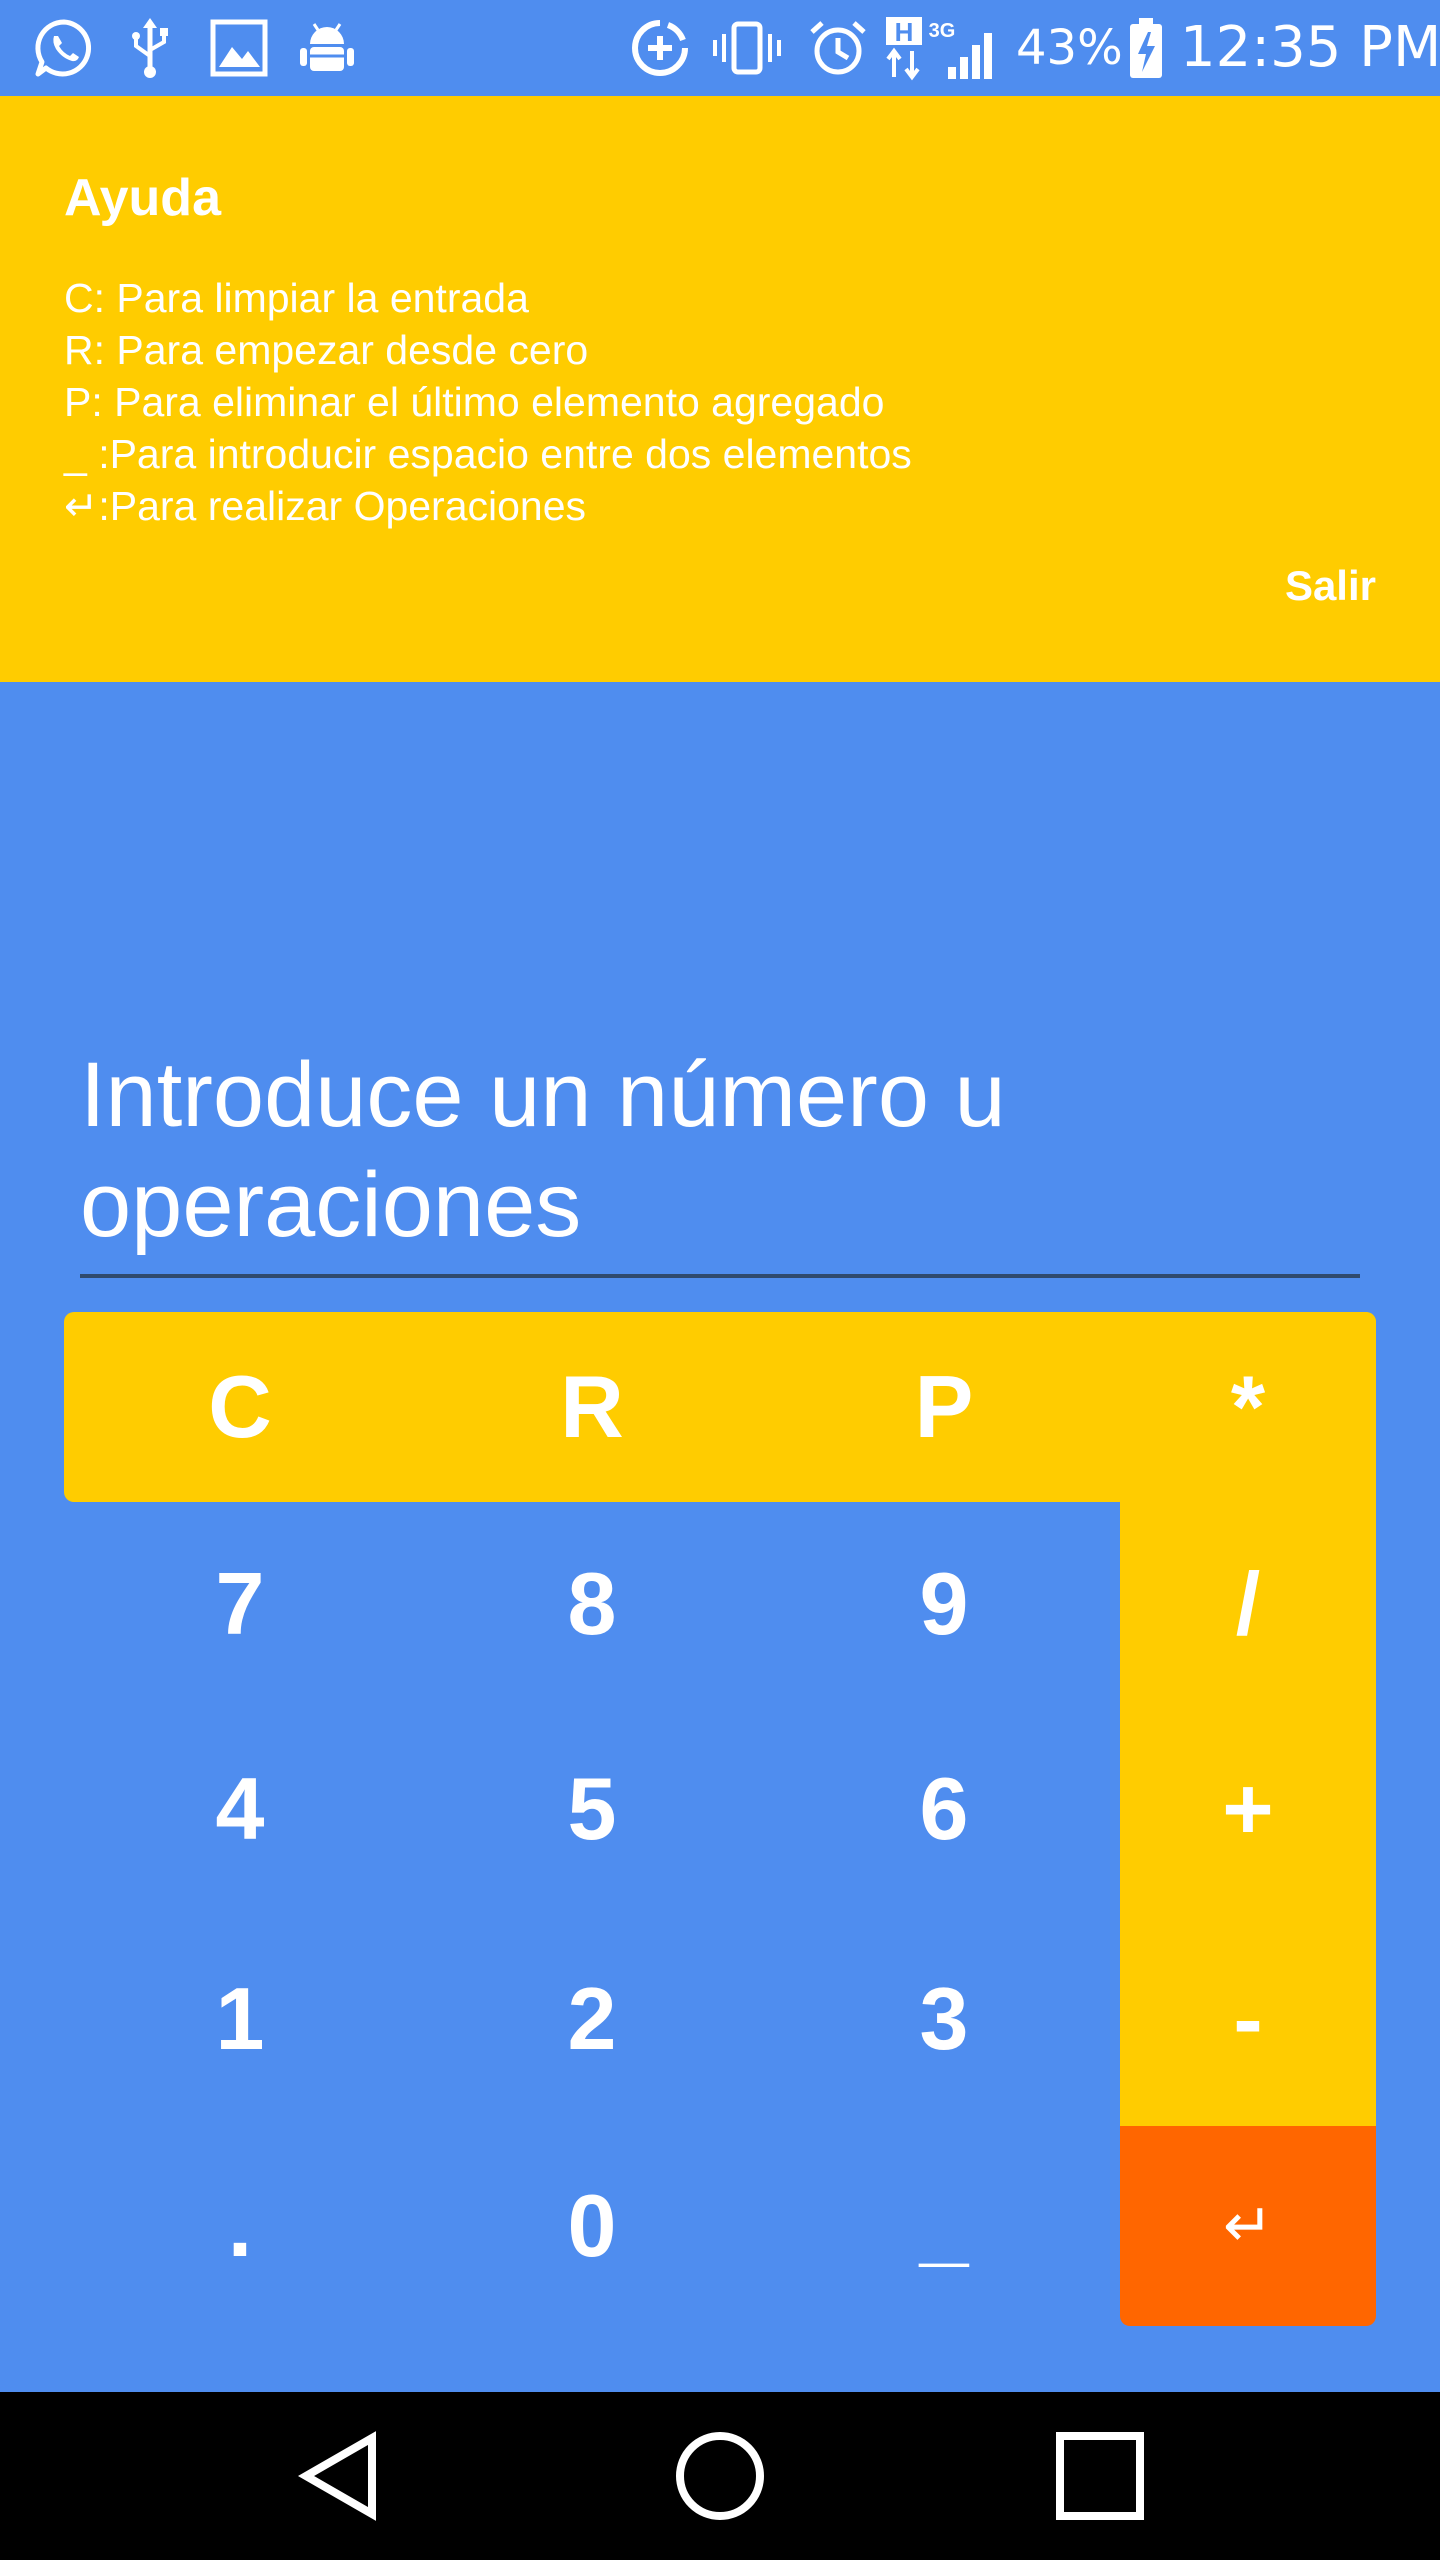  Describe the element at coordinates (592, 1604) in the screenshot. I see `key-8: 8` at that location.